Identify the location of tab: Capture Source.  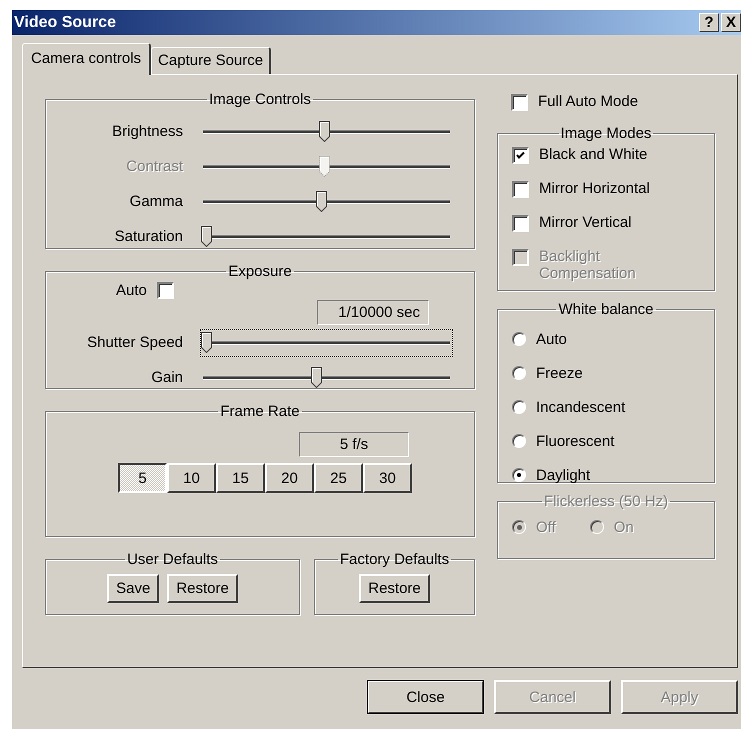
(211, 60).